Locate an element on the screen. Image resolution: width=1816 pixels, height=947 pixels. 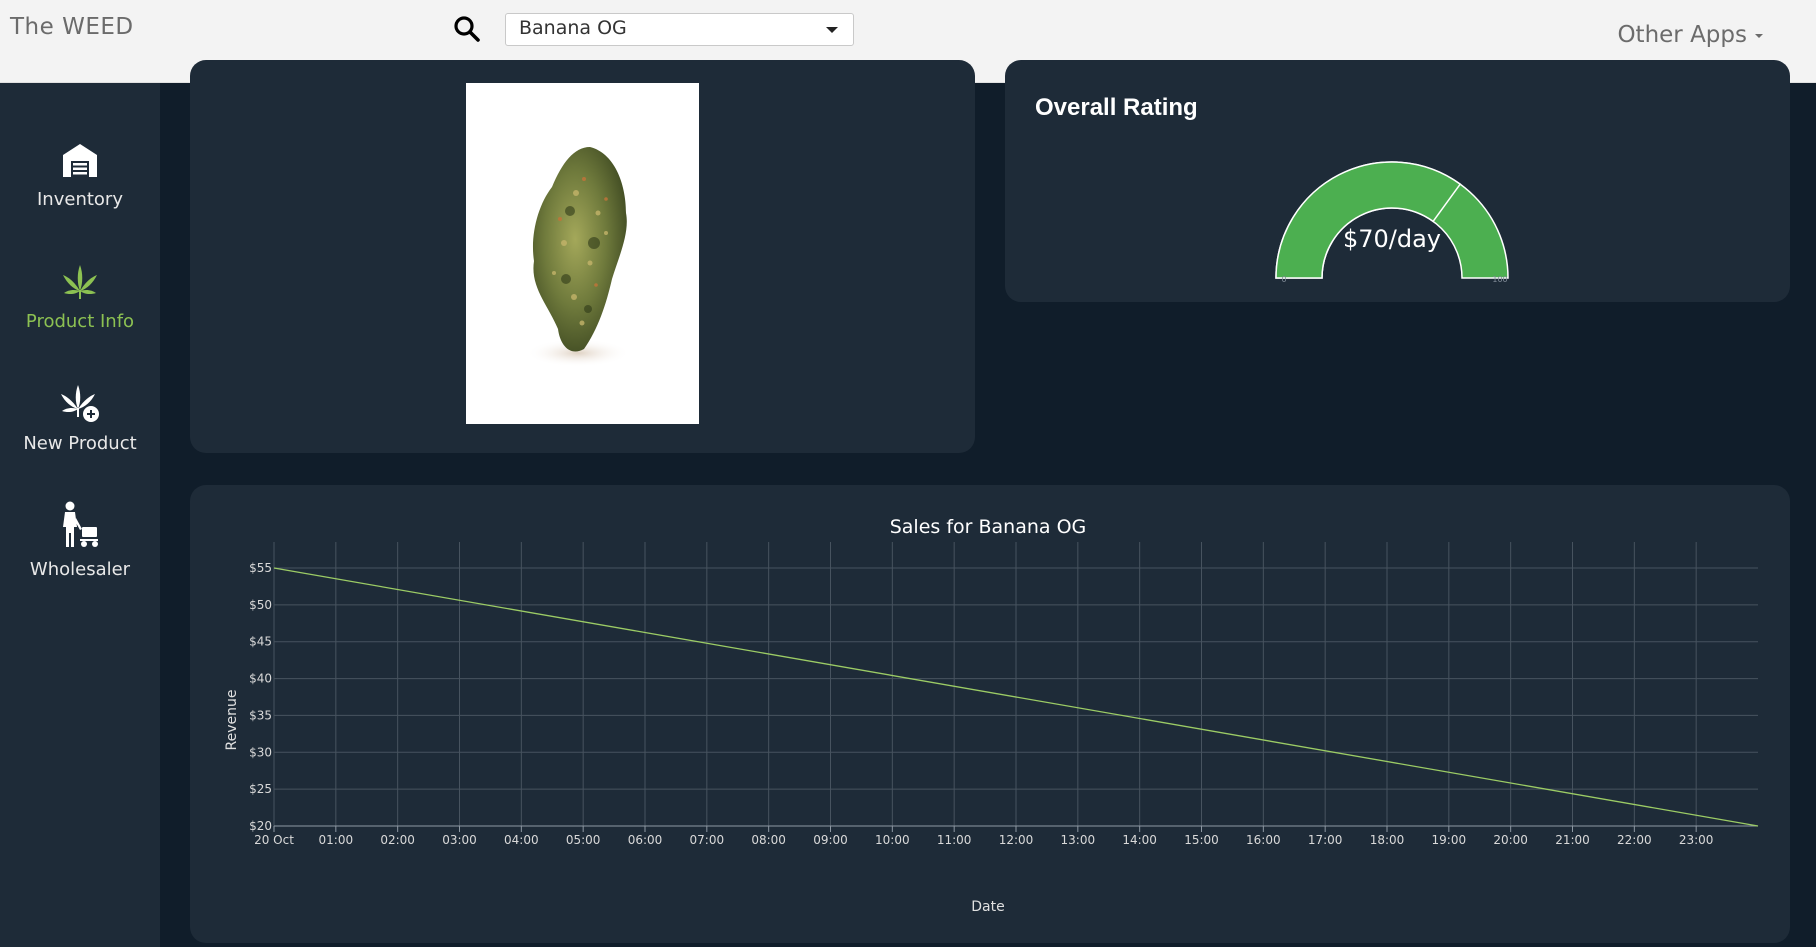
sidebar-item-label: Inventory is located at coordinates (80, 199).